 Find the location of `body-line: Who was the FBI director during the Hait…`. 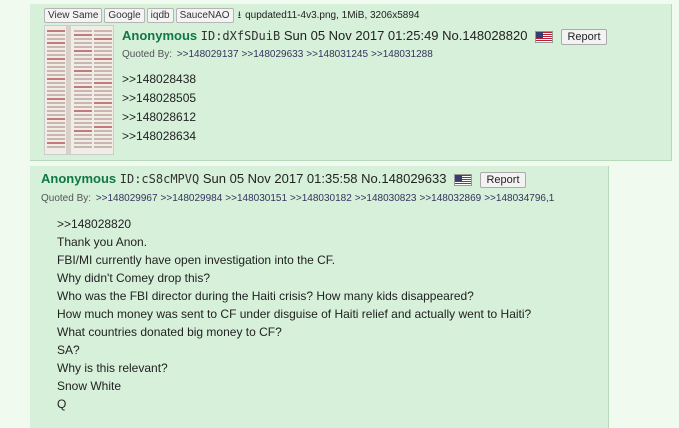

body-line: Who was the FBI director during the Hait… is located at coordinates (265, 296).